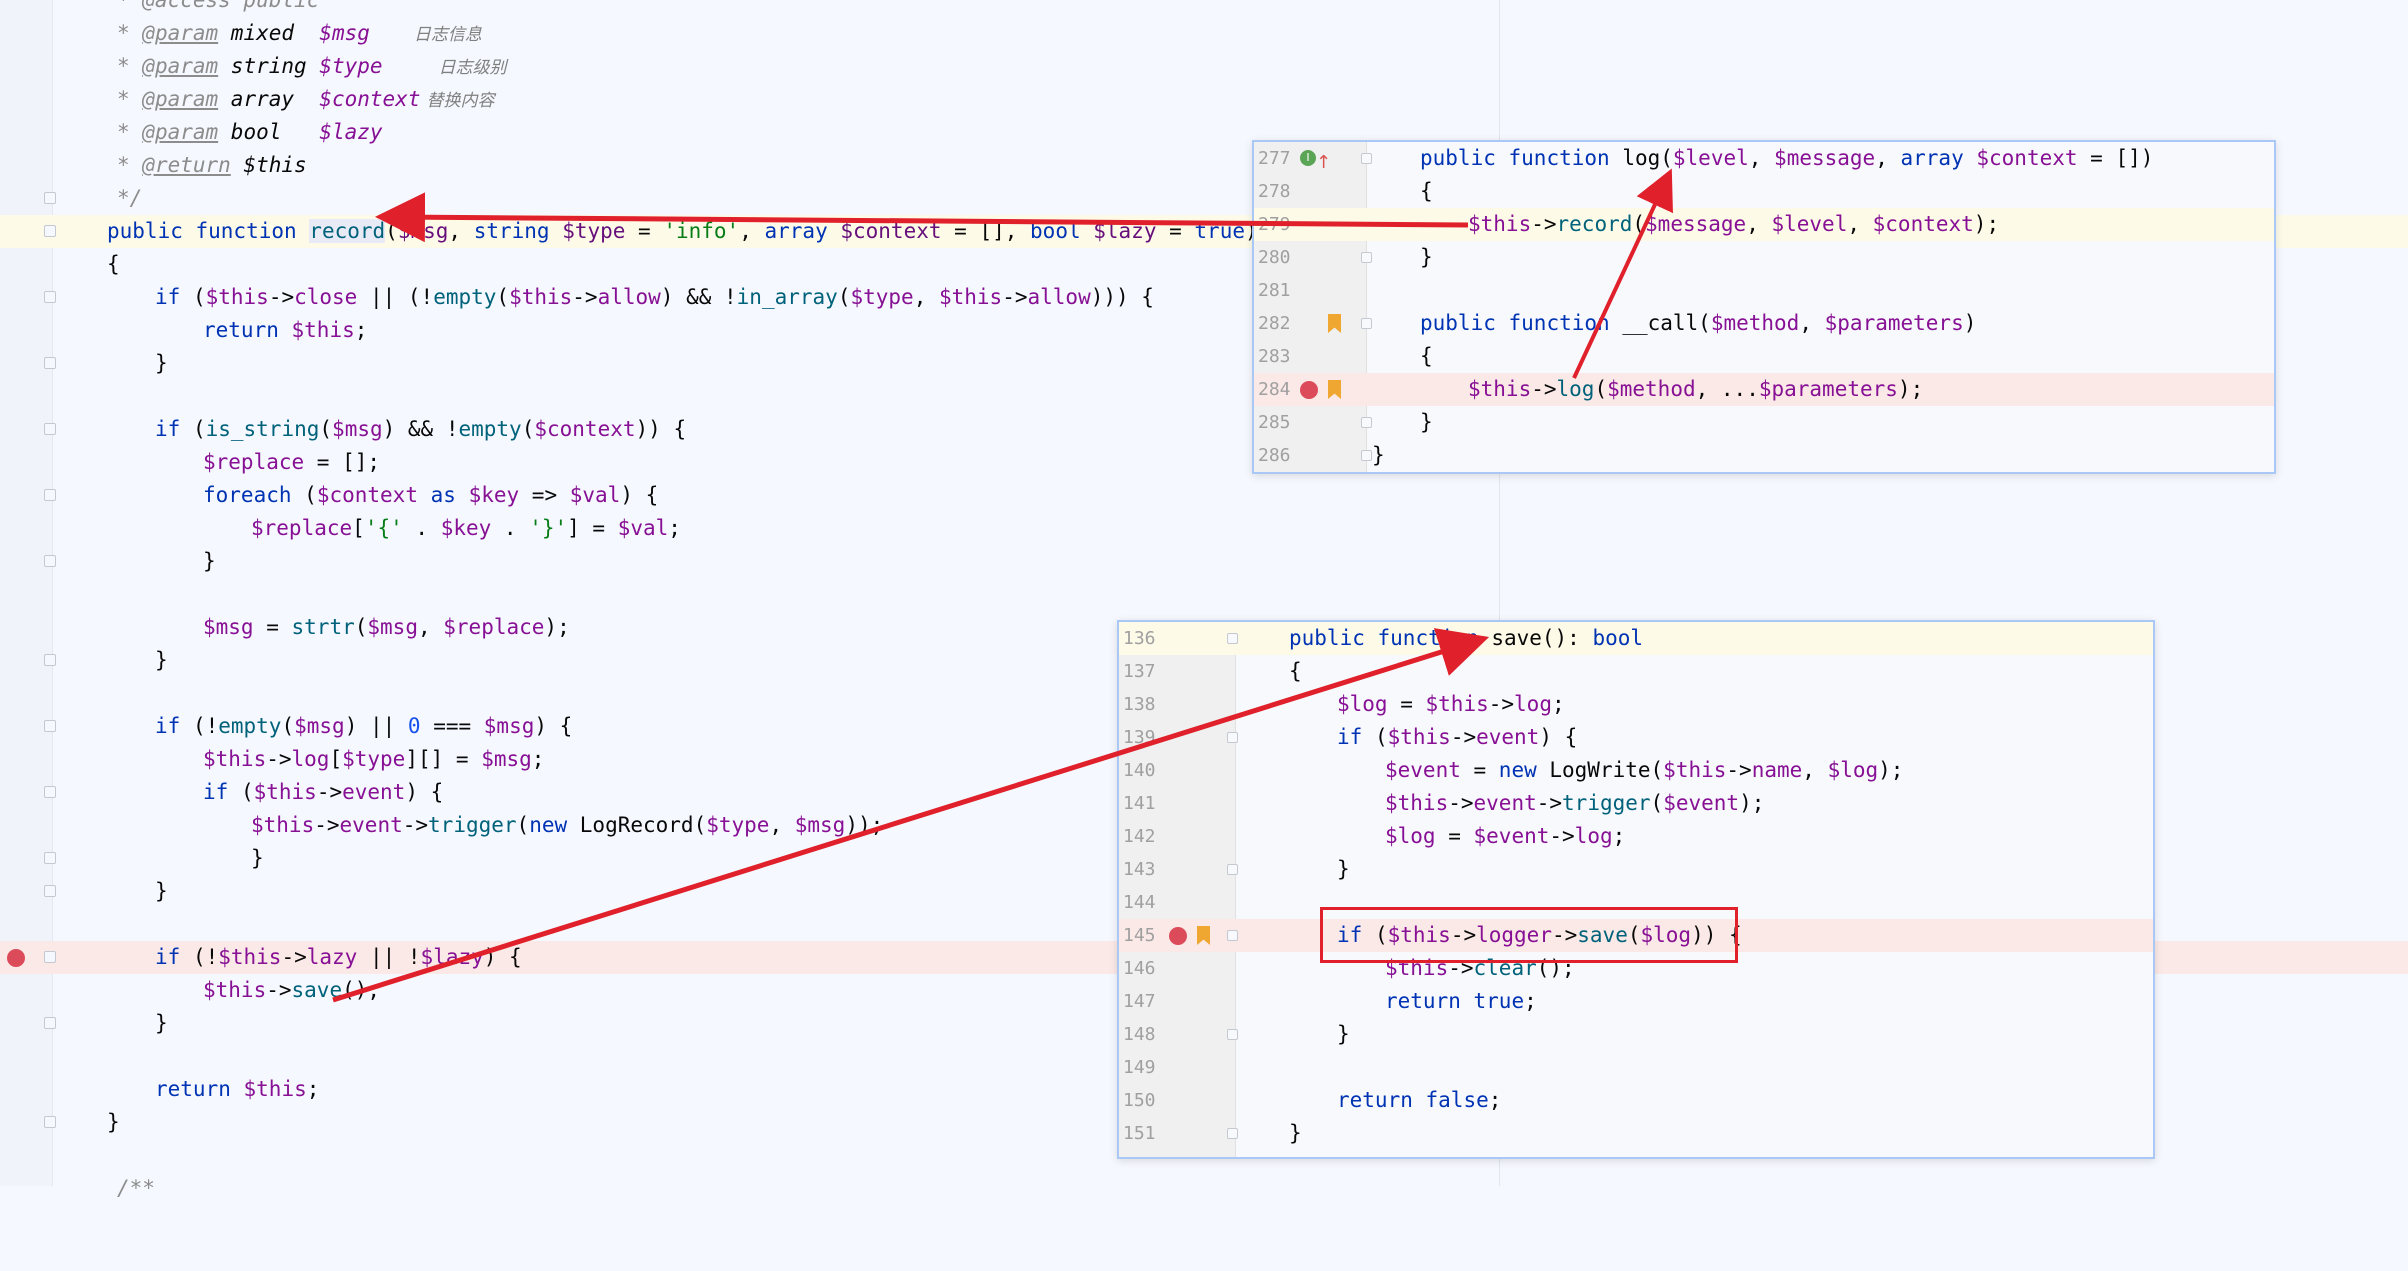 This screenshot has height=1271, width=2408. Describe the element at coordinates (1636, 836) in the screenshot. I see `popup-code-line: 142 $log = $event->log;` at that location.